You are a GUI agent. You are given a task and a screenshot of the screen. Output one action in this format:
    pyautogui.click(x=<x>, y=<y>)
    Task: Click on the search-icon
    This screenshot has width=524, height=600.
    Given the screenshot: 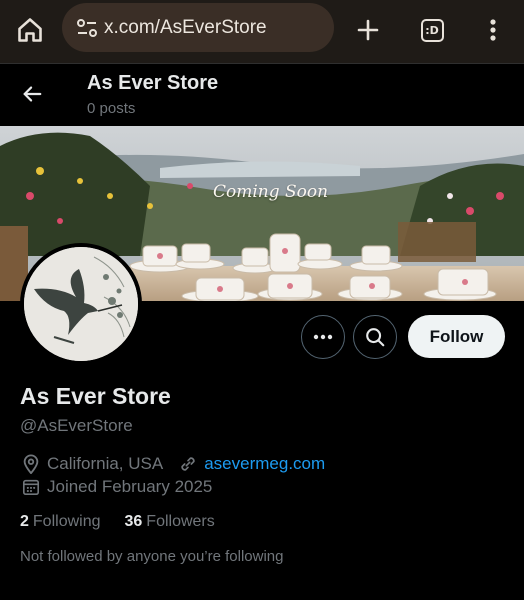 What is the action you would take?
    pyautogui.click(x=375, y=337)
    